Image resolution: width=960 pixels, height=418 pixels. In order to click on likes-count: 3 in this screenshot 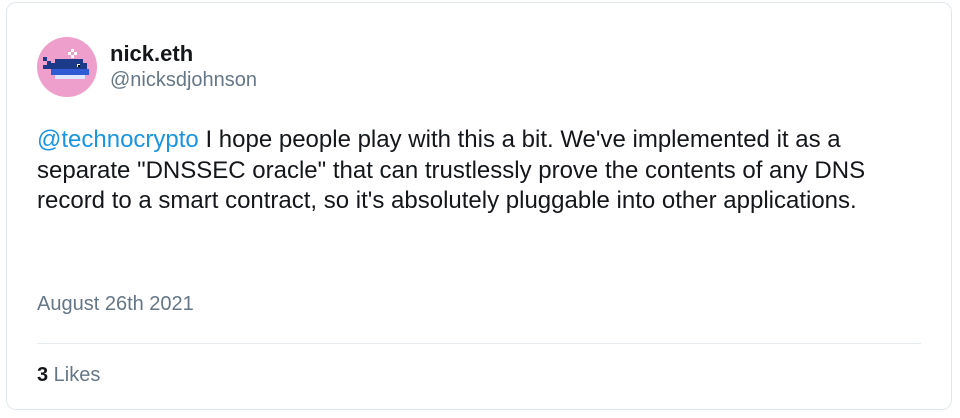, I will do `click(43, 375)`.